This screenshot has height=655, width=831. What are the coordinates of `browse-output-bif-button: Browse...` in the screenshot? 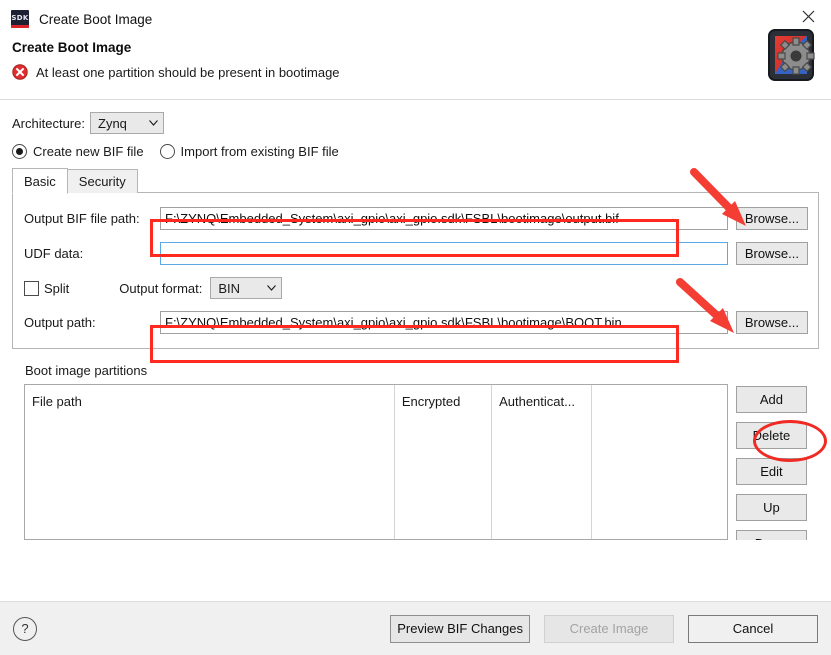 It's located at (771, 218).